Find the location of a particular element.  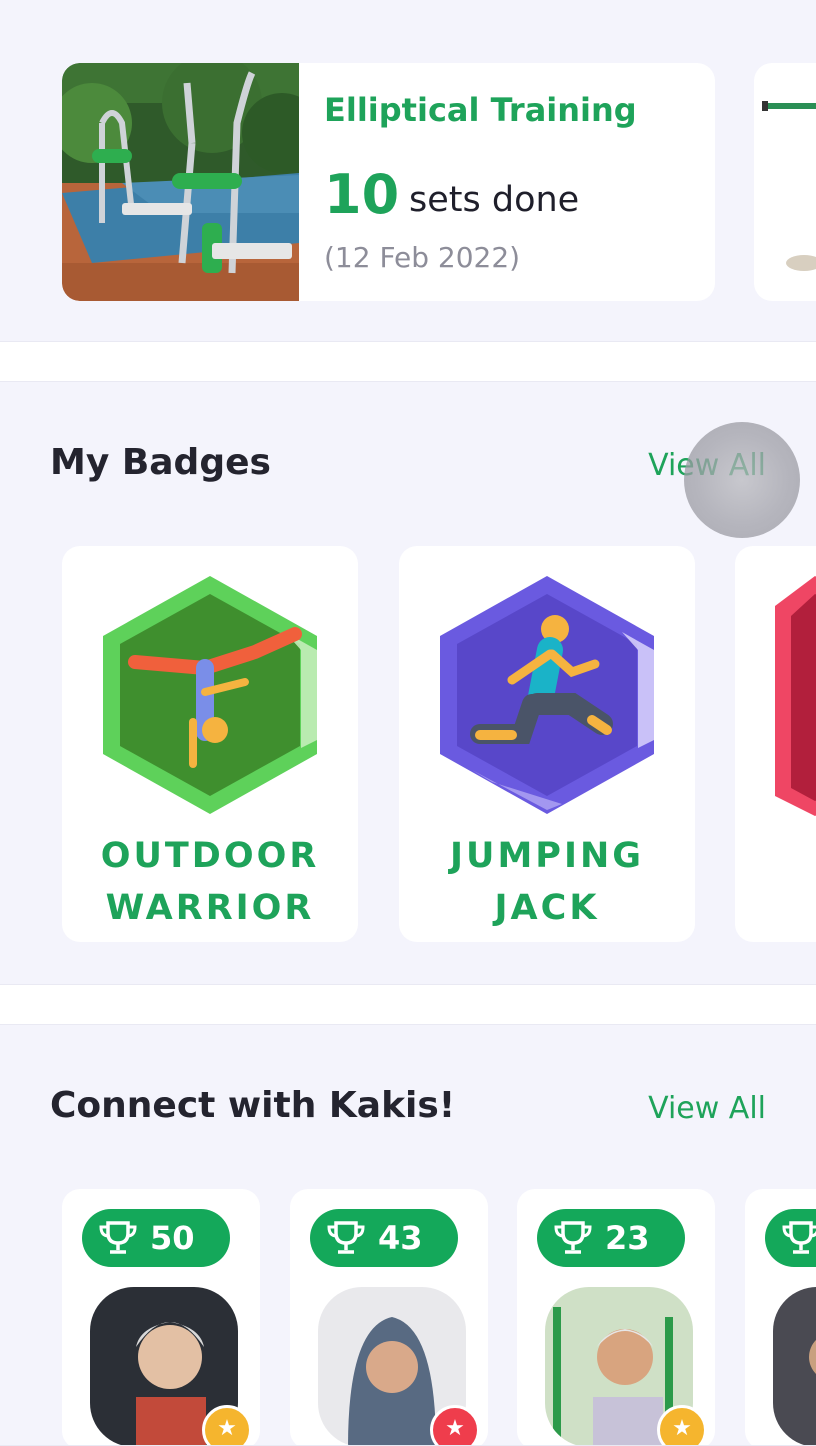

points-pill is located at coordinates (790, 1238).